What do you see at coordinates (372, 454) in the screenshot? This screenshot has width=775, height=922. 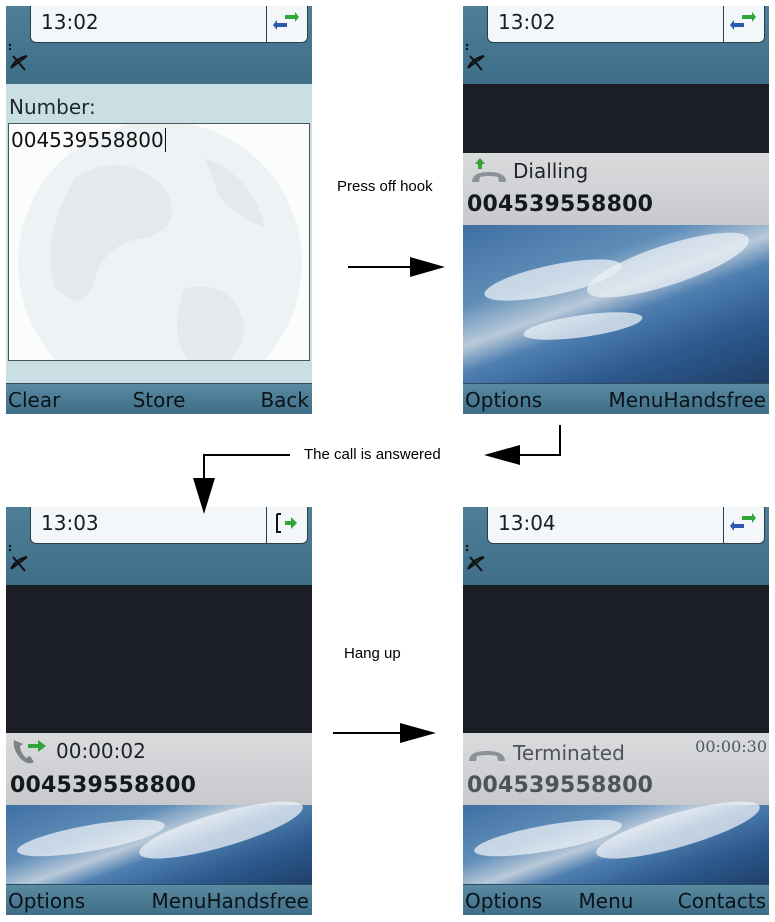 I see `label-call-answered: The call is answered` at bounding box center [372, 454].